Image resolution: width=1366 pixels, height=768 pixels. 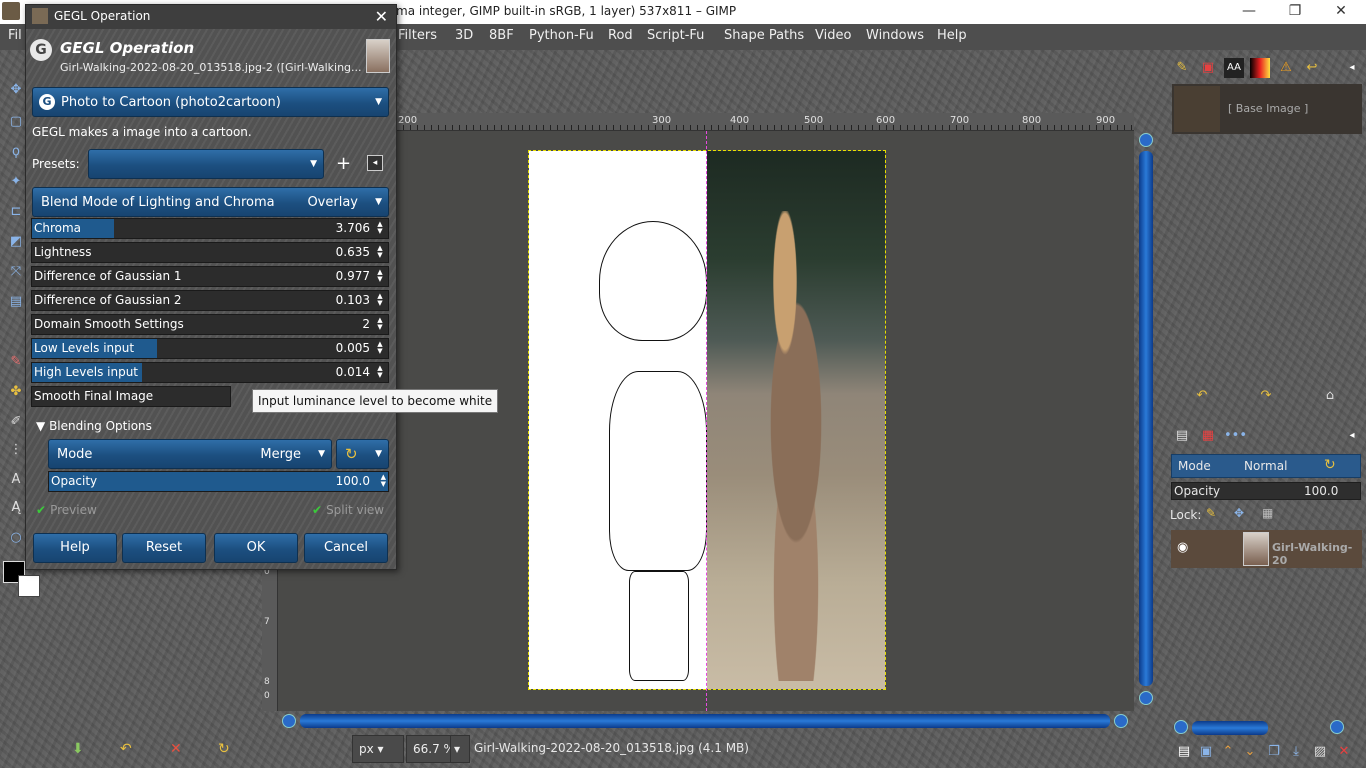 What do you see at coordinates (289, 721) in the screenshot?
I see `scroll-left-button` at bounding box center [289, 721].